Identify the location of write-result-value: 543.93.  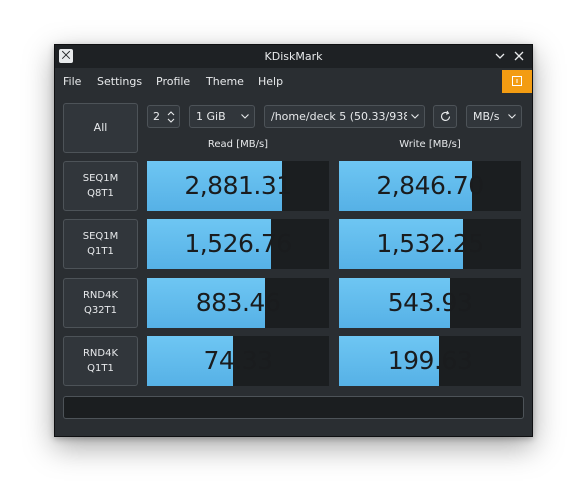
(430, 302).